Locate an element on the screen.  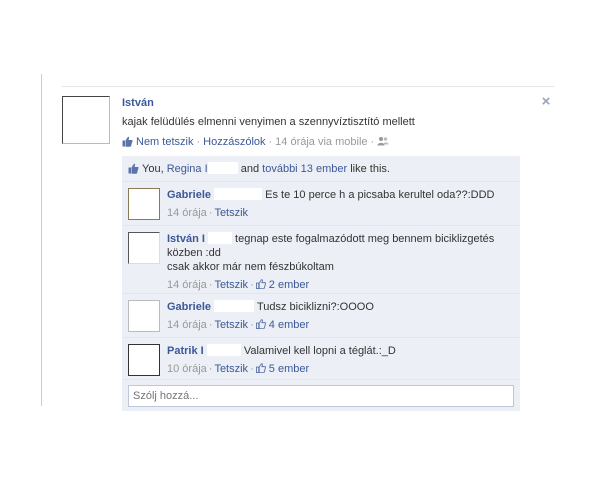
comment-text: Tudsz biciklizni?:OOOO is located at coordinates (315, 307).